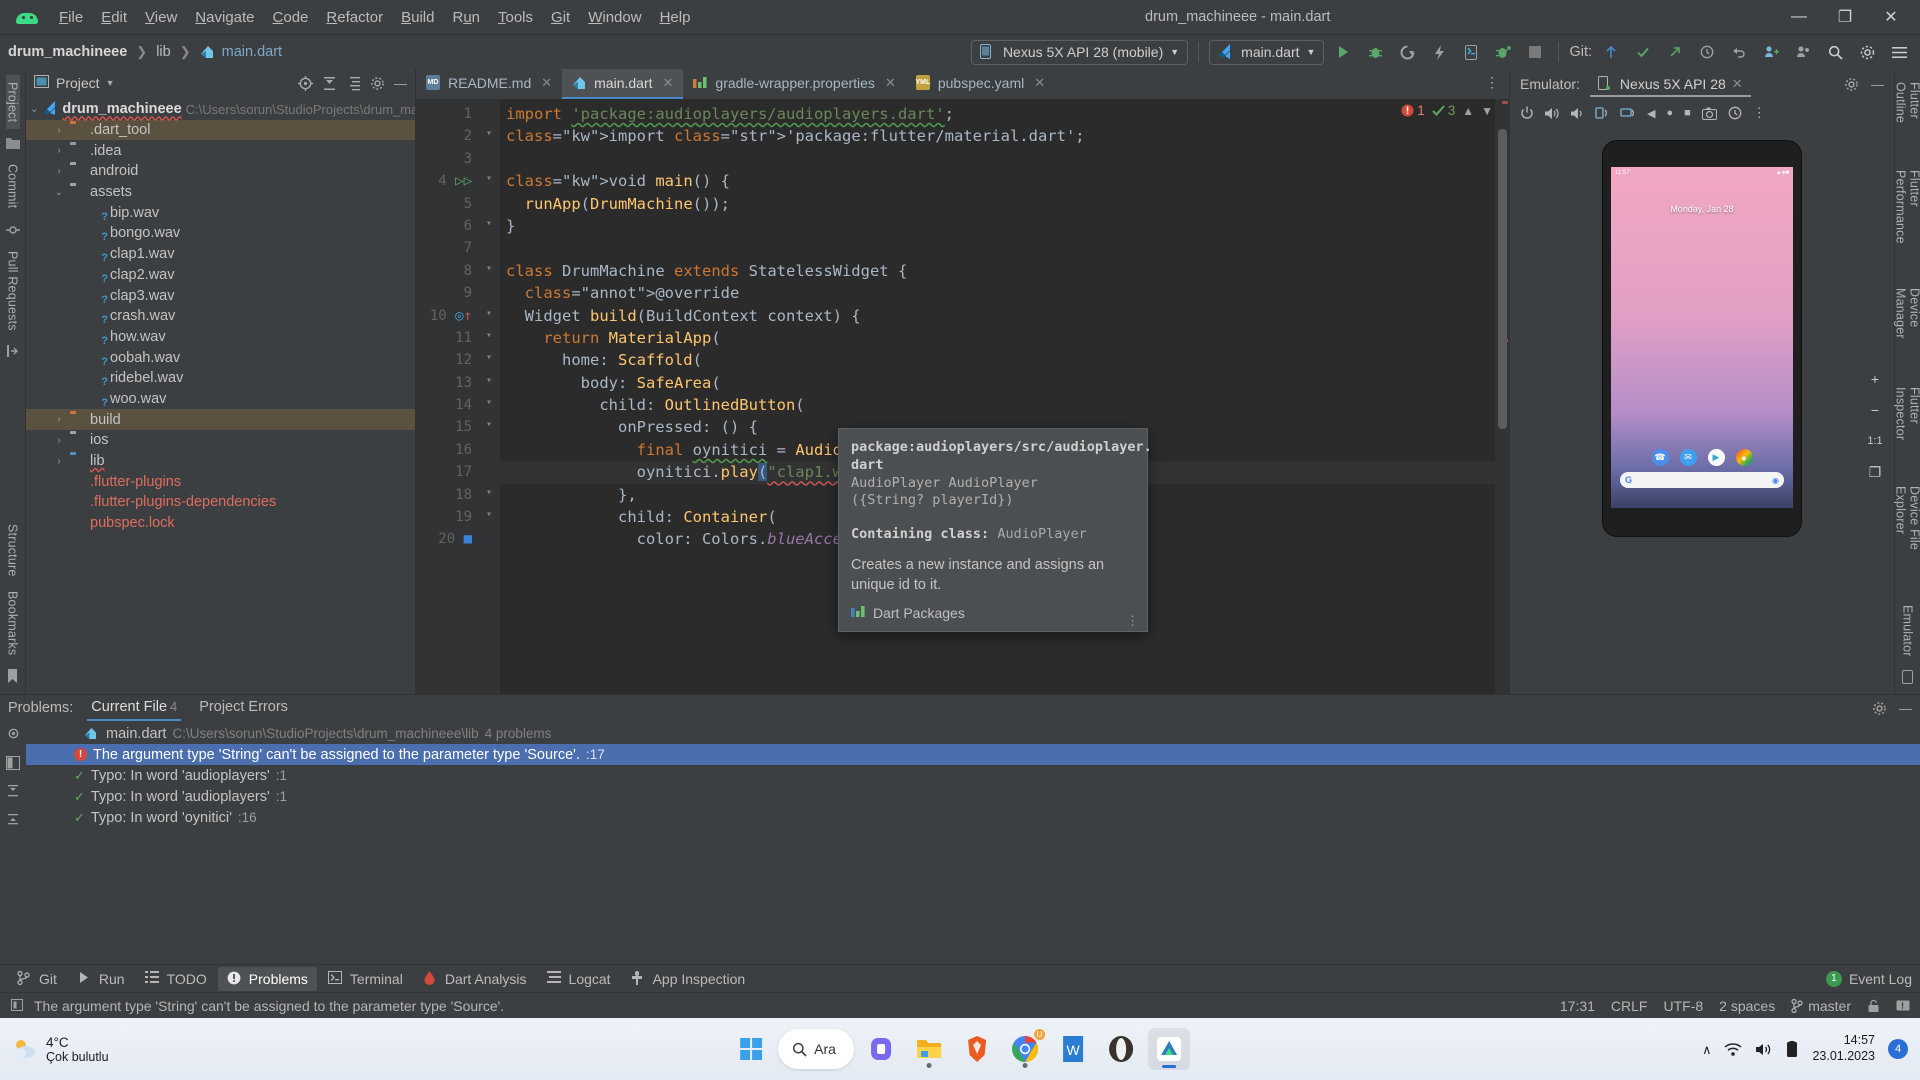 The height and width of the screenshot is (1080, 1920). Describe the element at coordinates (220, 275) in the screenshot. I see `tree-row-clap2-wav: ? clap2.wav` at that location.